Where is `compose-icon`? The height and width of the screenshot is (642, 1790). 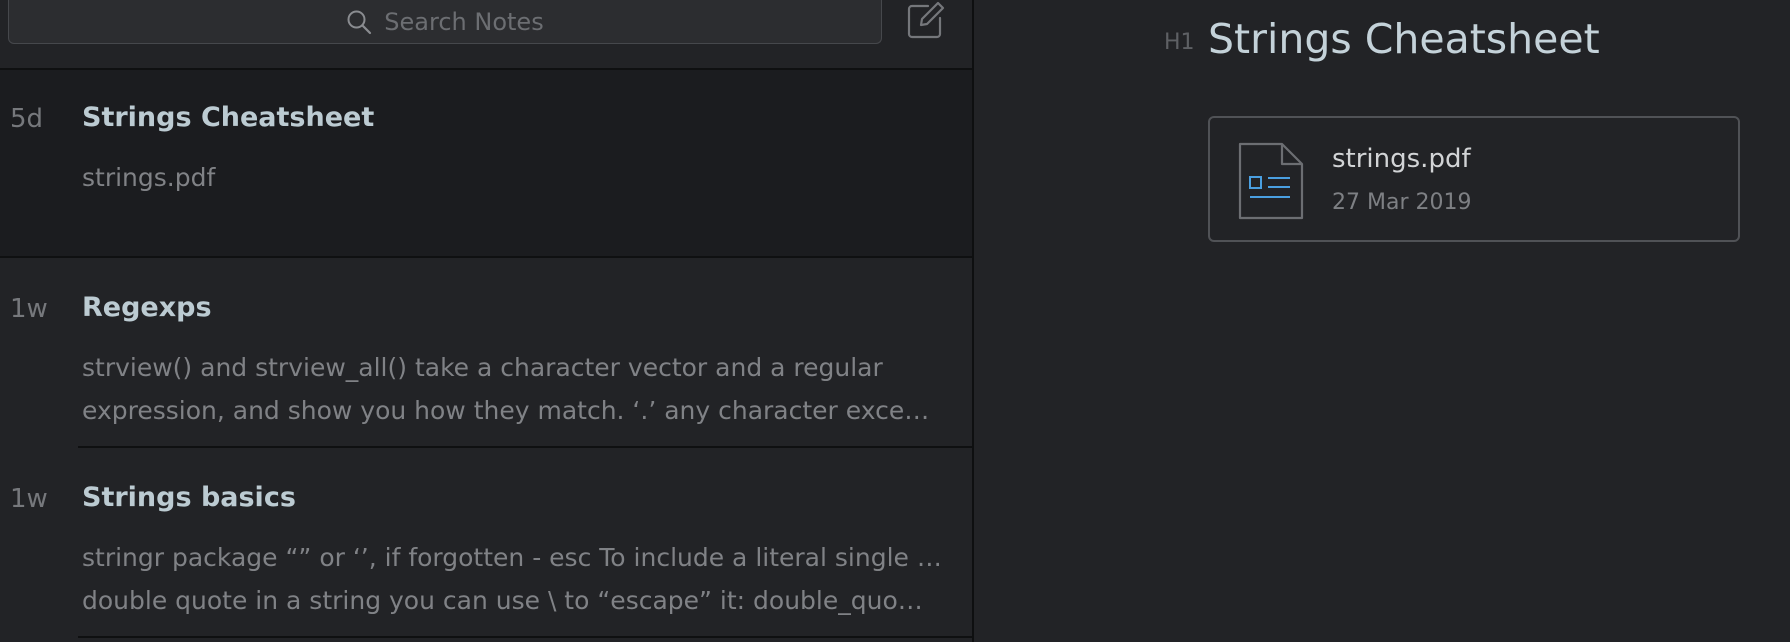
compose-icon is located at coordinates (926, 22).